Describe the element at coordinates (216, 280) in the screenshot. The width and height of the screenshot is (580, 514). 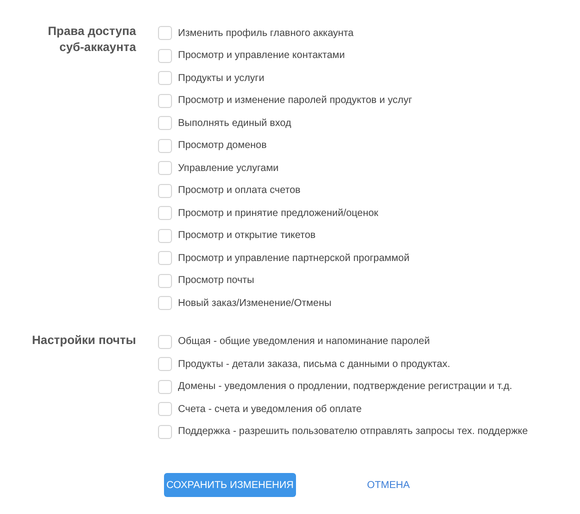
I see `checkbox-label: Просмотр почты` at that location.